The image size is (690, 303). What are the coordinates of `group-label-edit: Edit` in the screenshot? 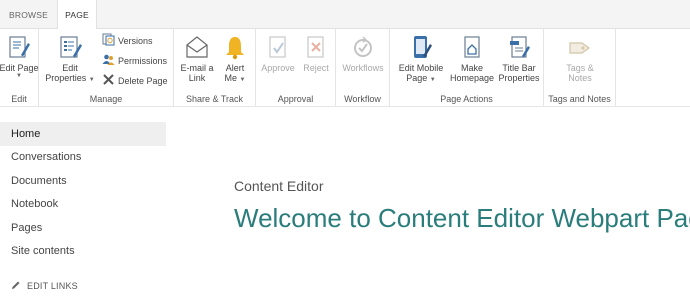 It's located at (19, 99).